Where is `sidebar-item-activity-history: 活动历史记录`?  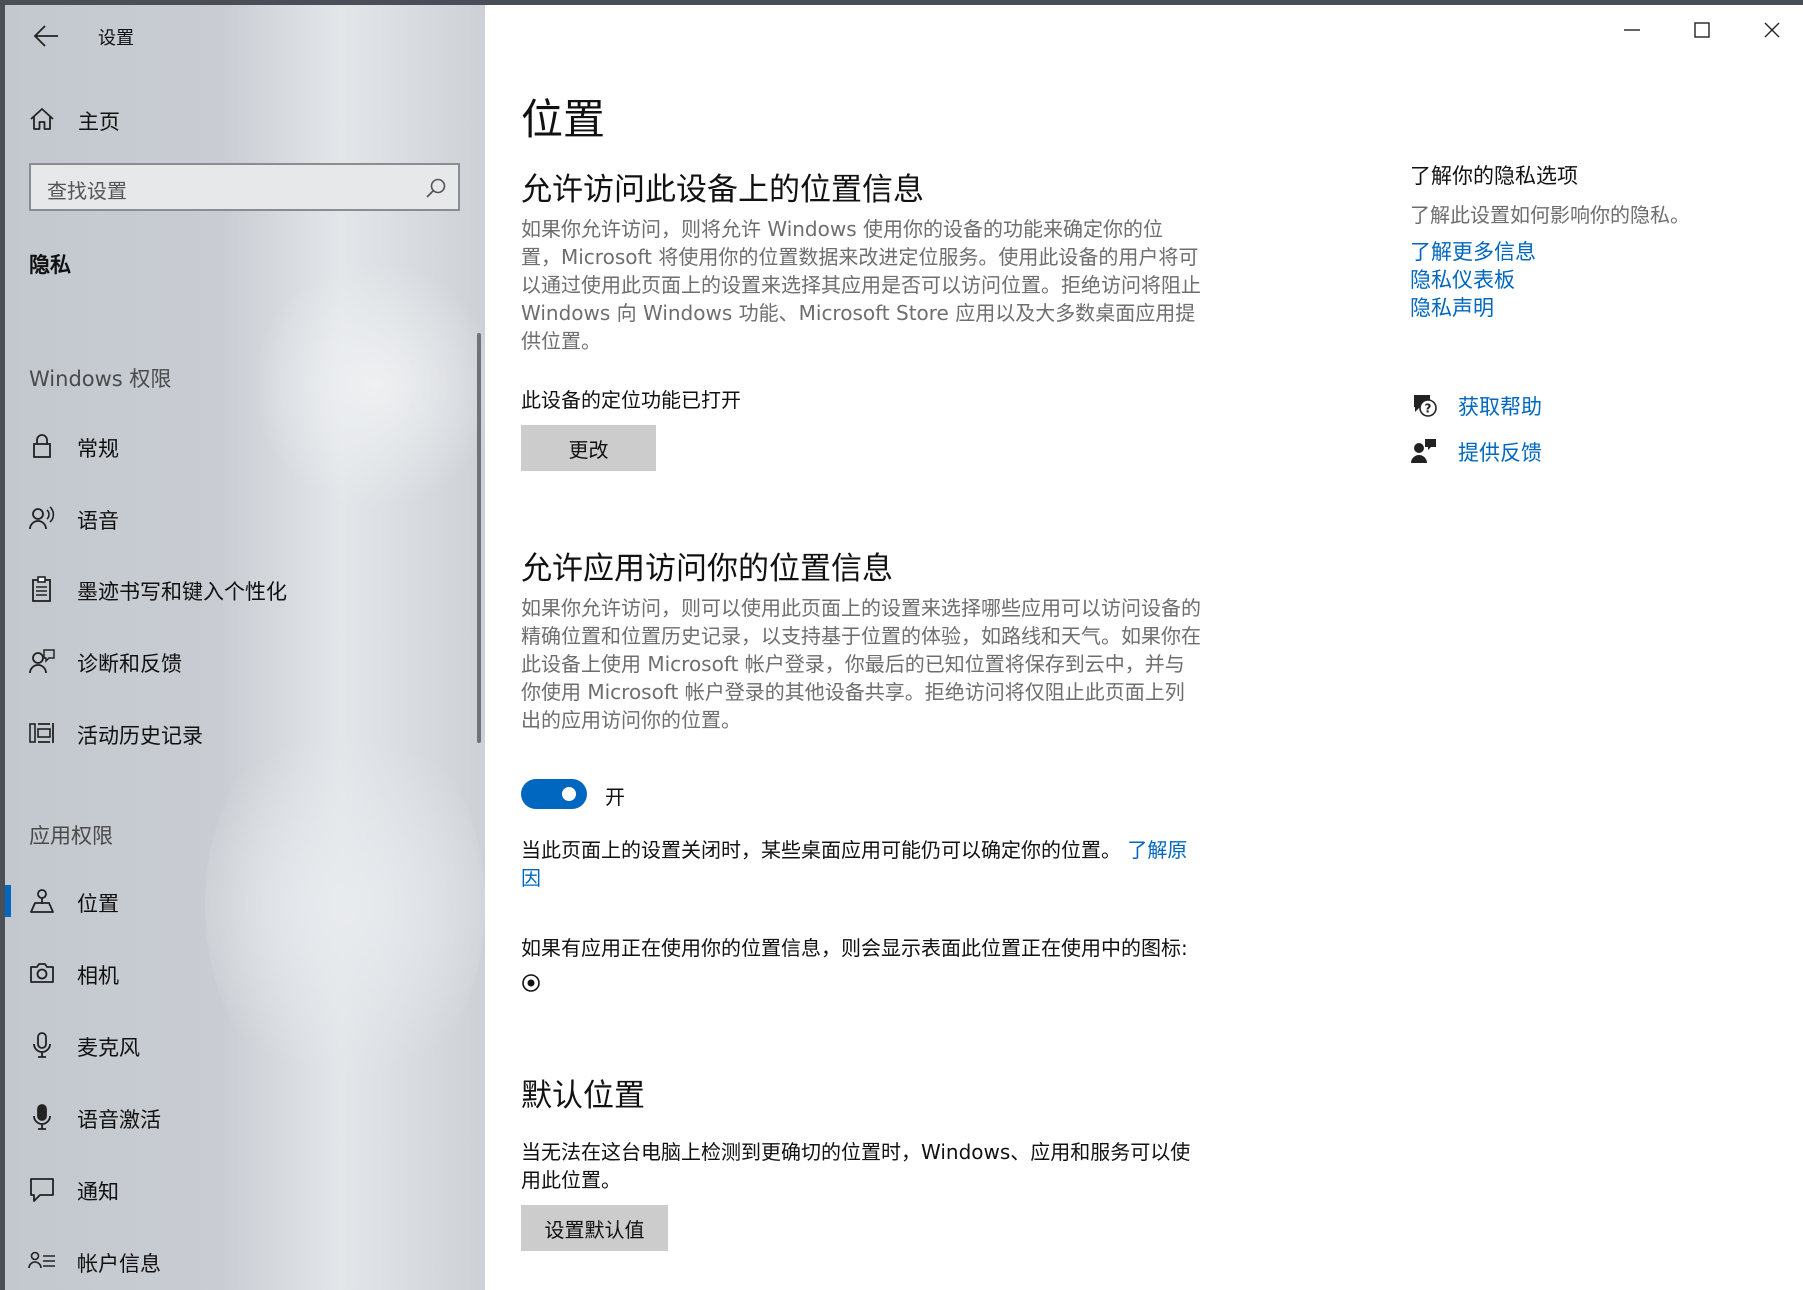
sidebar-item-activity-history: 活动历史记录 is located at coordinates (245, 733).